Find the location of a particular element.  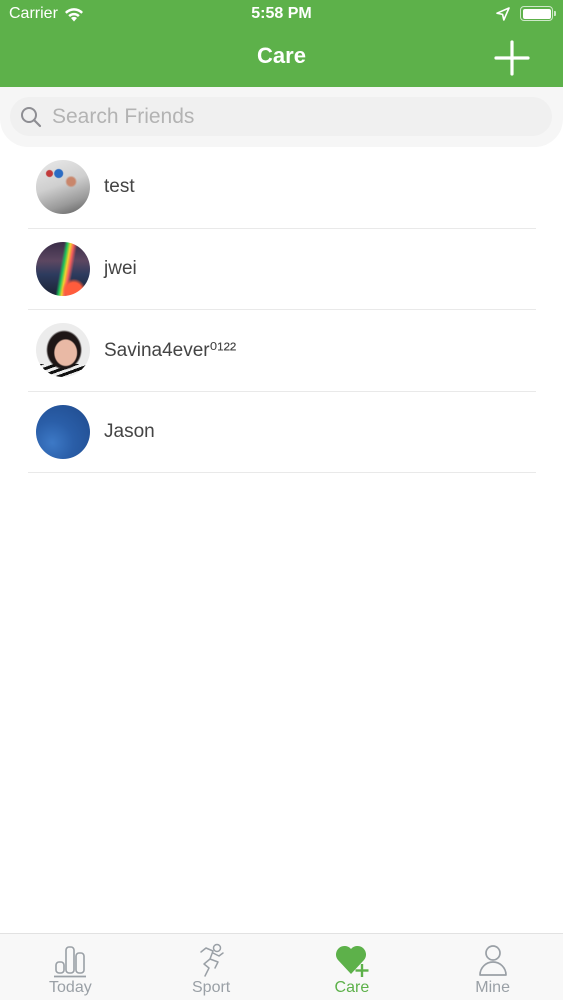

search-bar is located at coordinates (281, 116).